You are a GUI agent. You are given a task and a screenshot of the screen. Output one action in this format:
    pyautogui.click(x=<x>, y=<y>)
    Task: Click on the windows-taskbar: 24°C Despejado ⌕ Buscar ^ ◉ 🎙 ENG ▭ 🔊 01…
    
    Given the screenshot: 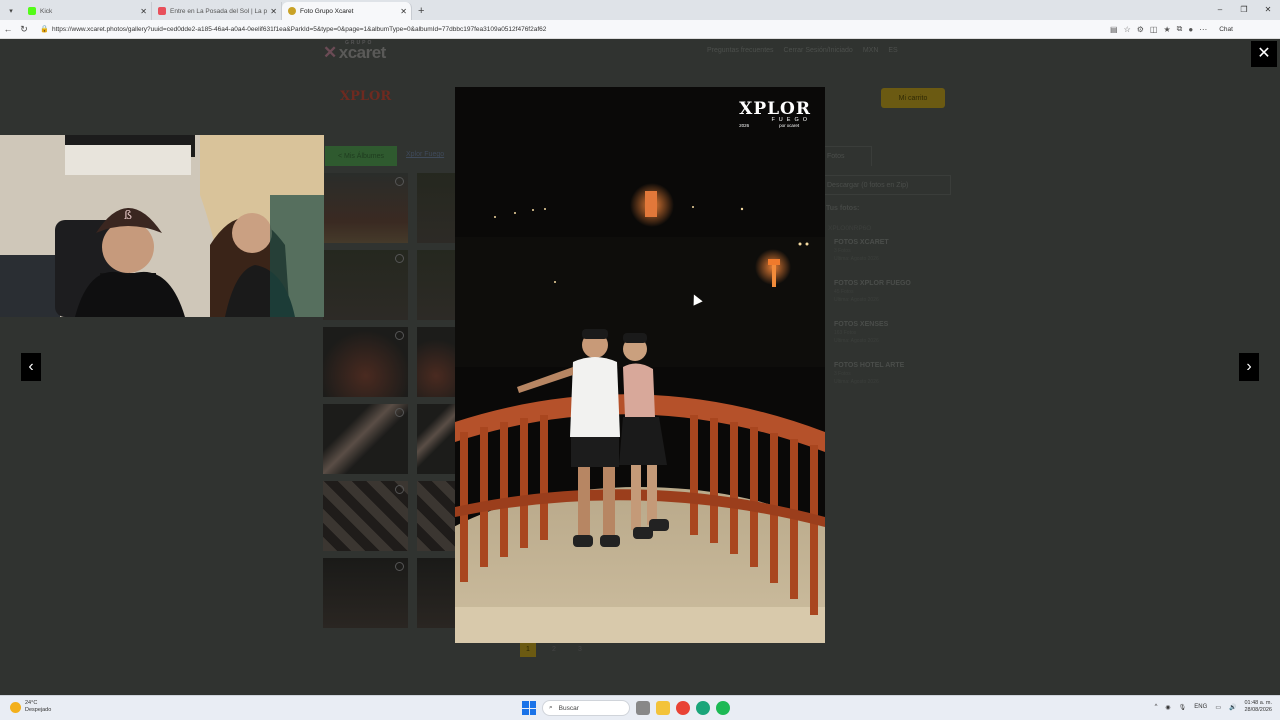 What is the action you would take?
    pyautogui.click(x=640, y=707)
    